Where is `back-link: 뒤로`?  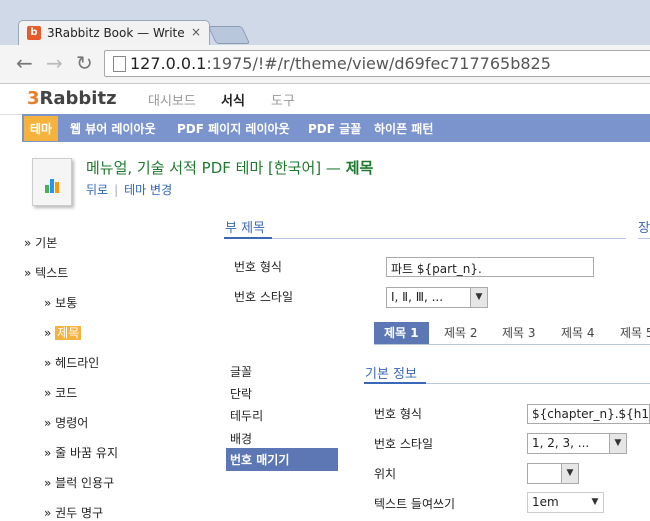 back-link: 뒤로 is located at coordinates (97, 190).